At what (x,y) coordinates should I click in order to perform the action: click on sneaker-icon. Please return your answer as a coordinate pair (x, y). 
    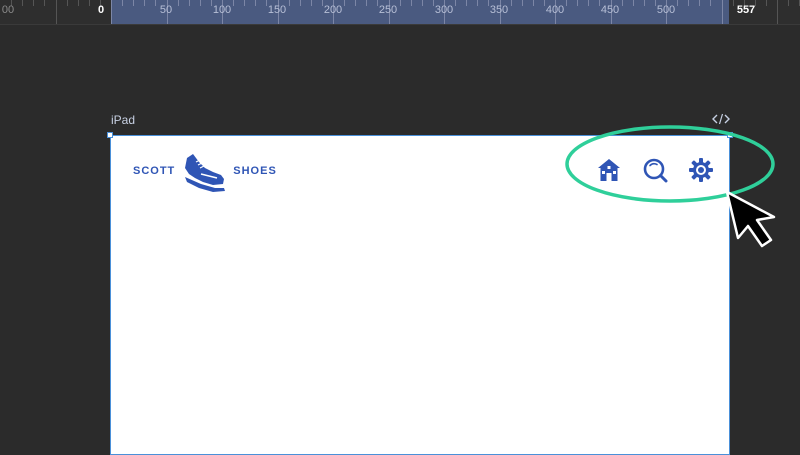
    Looking at the image, I should click on (205, 173).